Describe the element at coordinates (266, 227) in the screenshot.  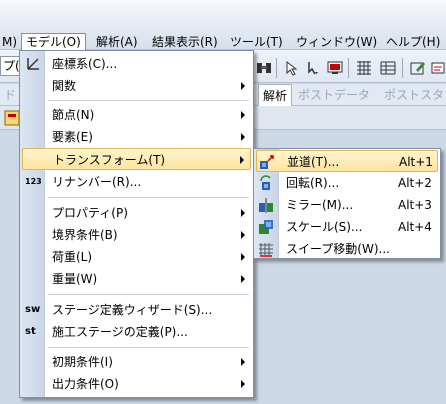
I see `scale-icon` at that location.